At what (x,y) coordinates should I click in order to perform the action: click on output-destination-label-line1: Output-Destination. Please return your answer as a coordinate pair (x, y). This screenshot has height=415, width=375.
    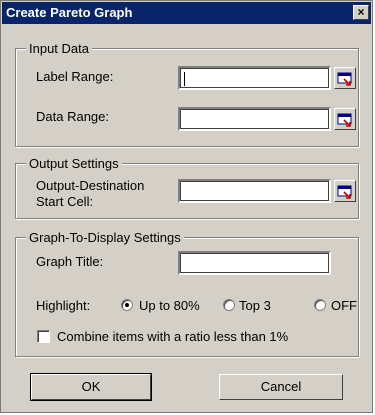
    Looking at the image, I should click on (90, 185).